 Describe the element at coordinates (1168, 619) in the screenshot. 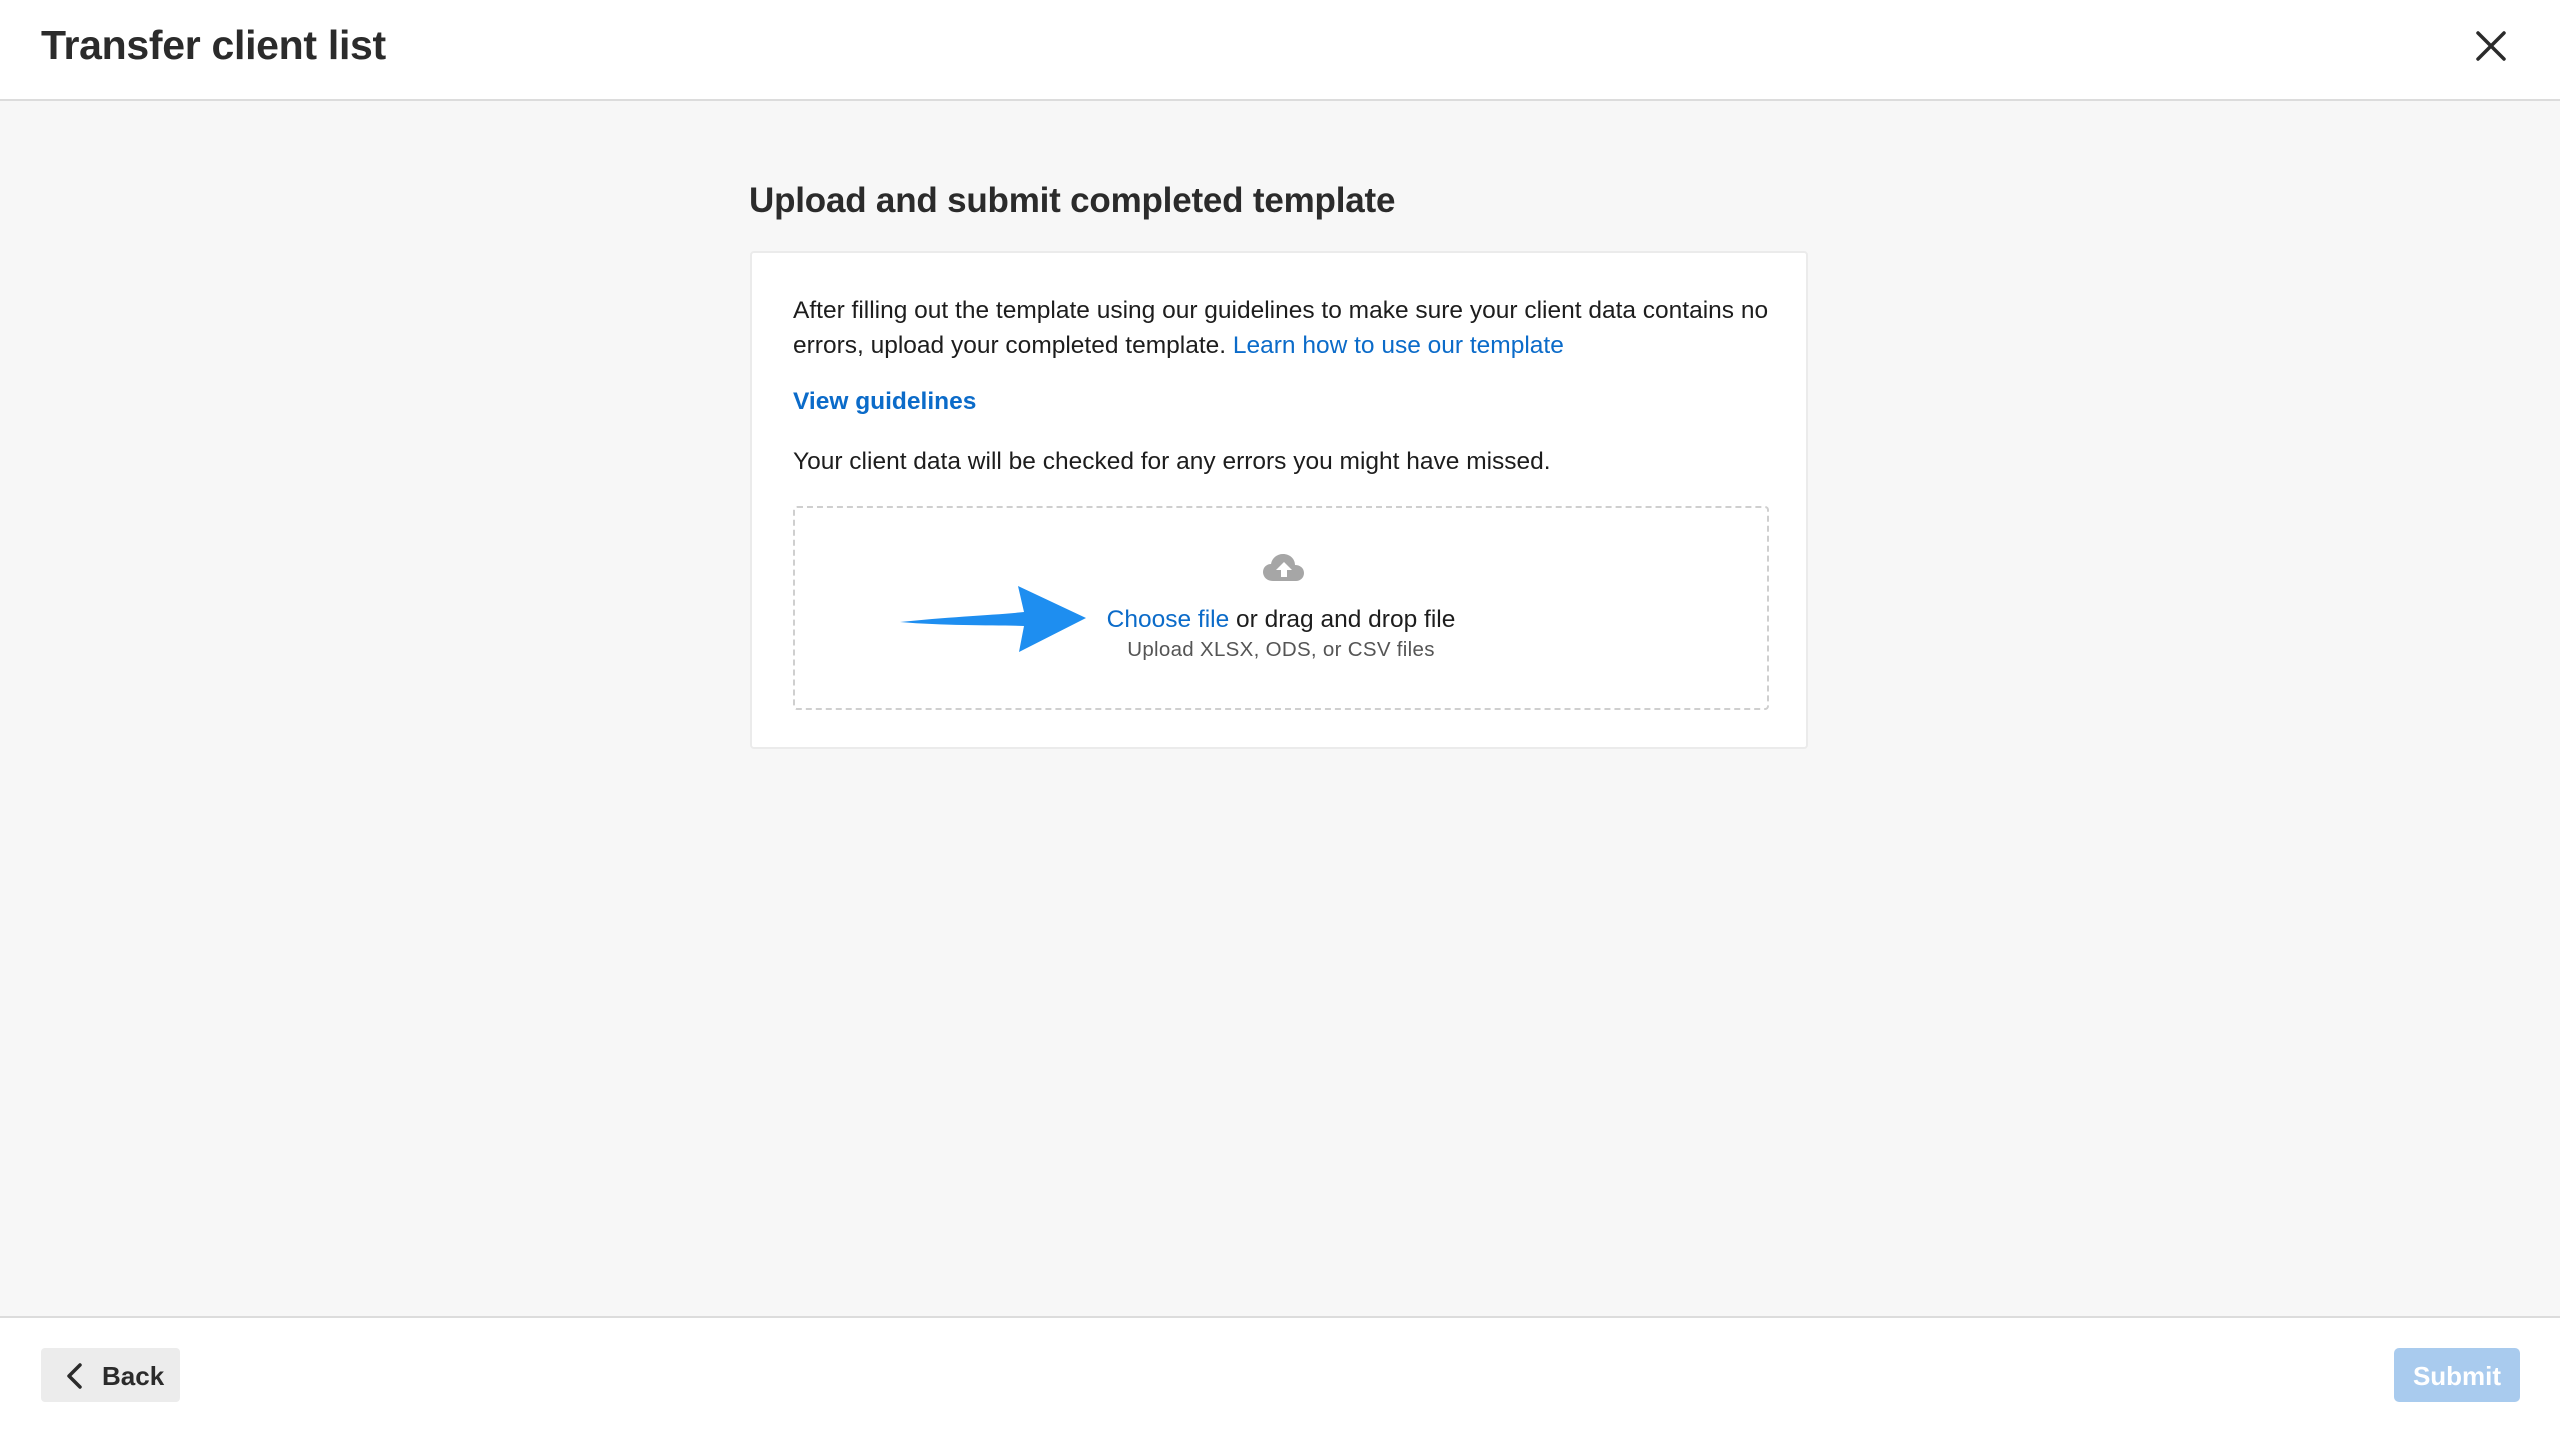

I see `choose-file-link: Choose file` at that location.